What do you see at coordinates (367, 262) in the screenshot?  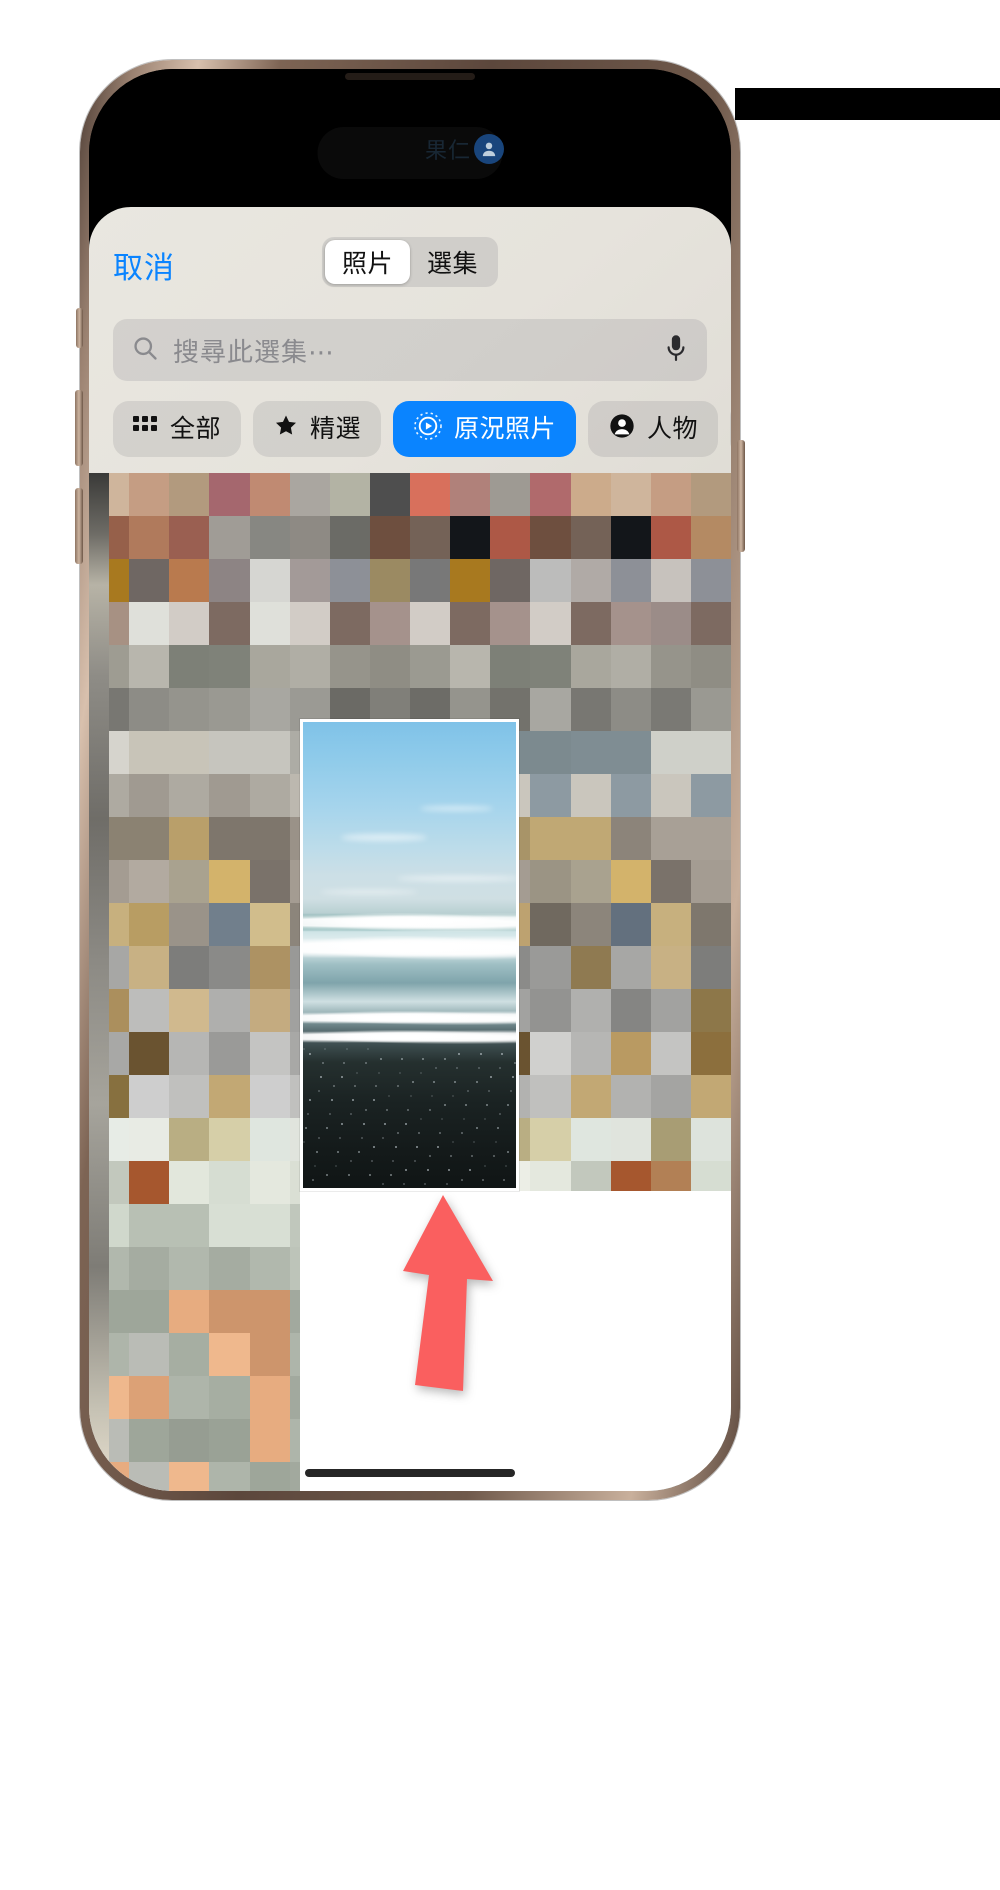 I see `tab-photos: 照片` at bounding box center [367, 262].